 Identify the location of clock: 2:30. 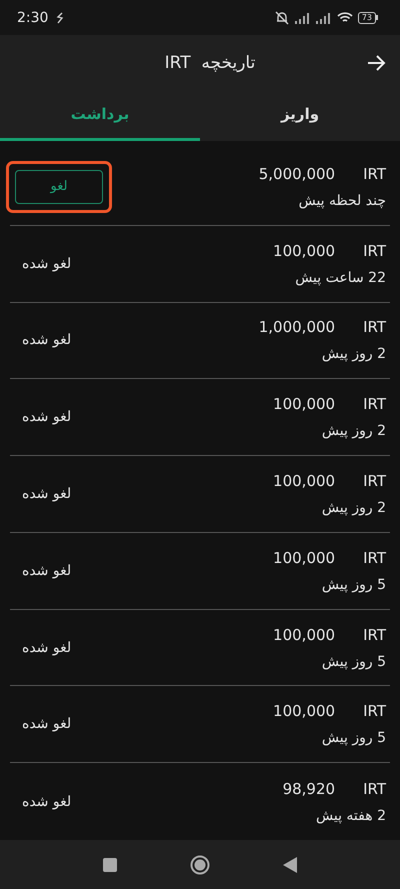
(32, 18).